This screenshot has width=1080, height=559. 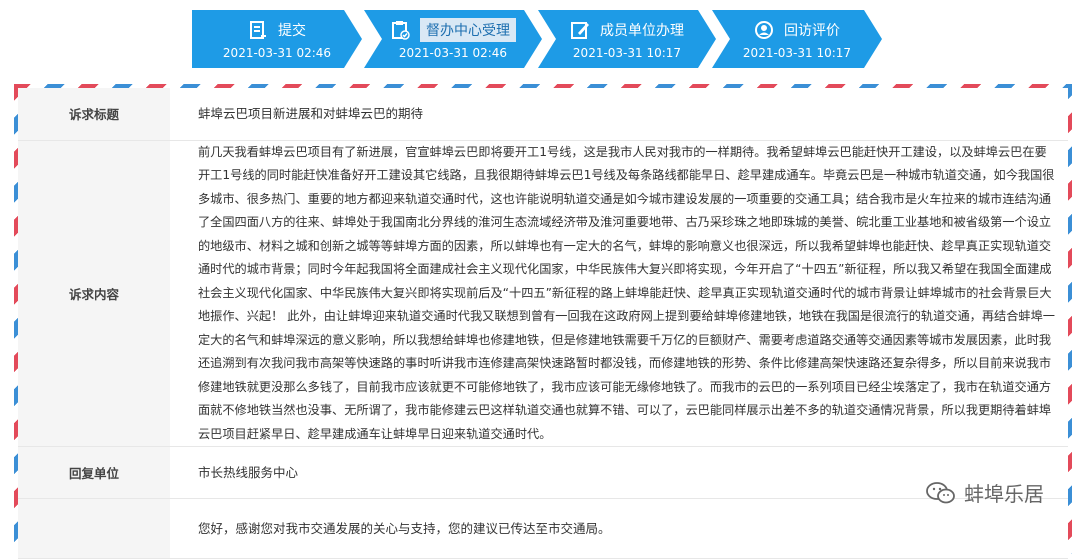 What do you see at coordinates (292, 31) in the screenshot?
I see `step-label: 提交` at bounding box center [292, 31].